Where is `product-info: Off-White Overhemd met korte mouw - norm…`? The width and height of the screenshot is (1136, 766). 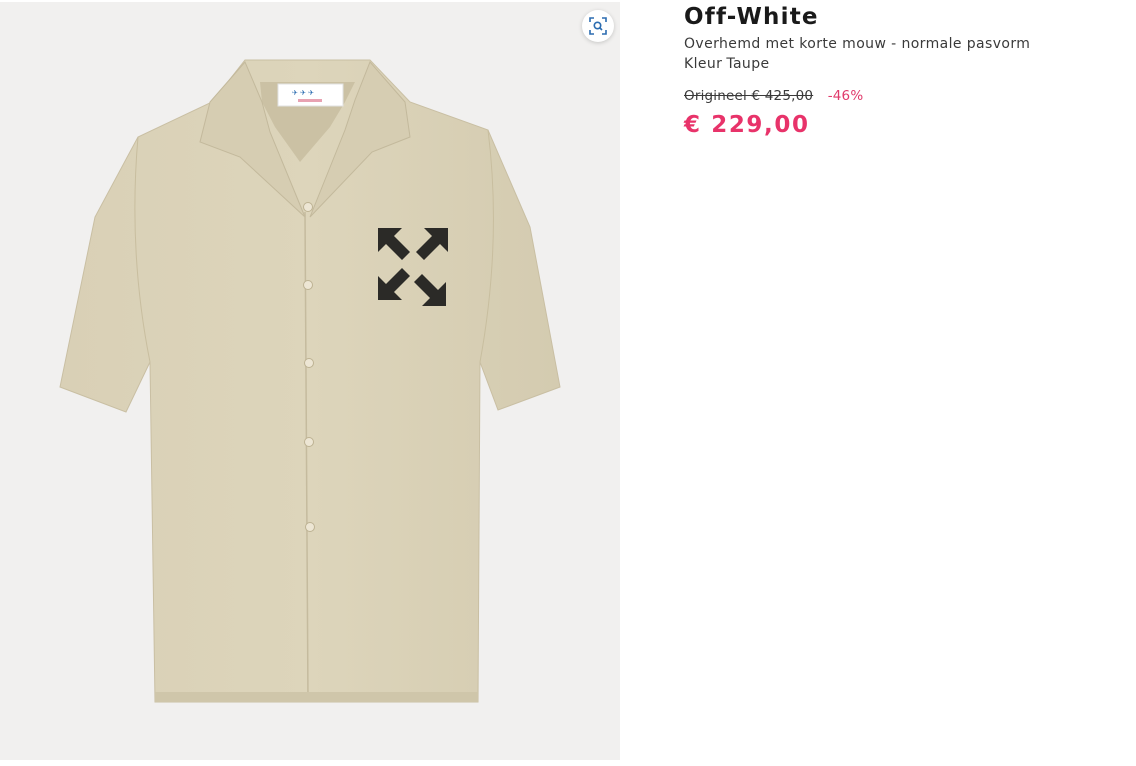
product-info: Off-White Overhemd met korte mouw - norm… is located at coordinates (904, 70).